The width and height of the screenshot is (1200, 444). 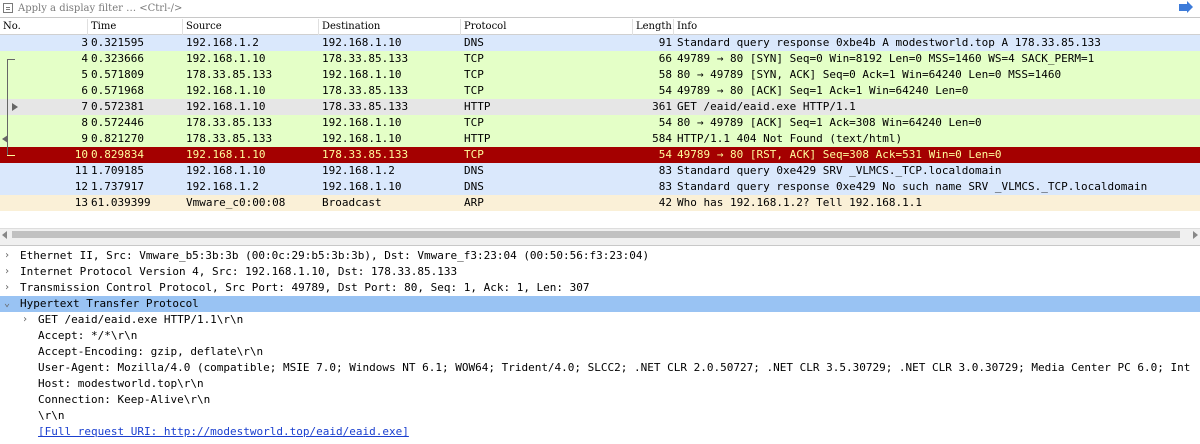 What do you see at coordinates (5, 139) in the screenshot?
I see `response-arrow-icon` at bounding box center [5, 139].